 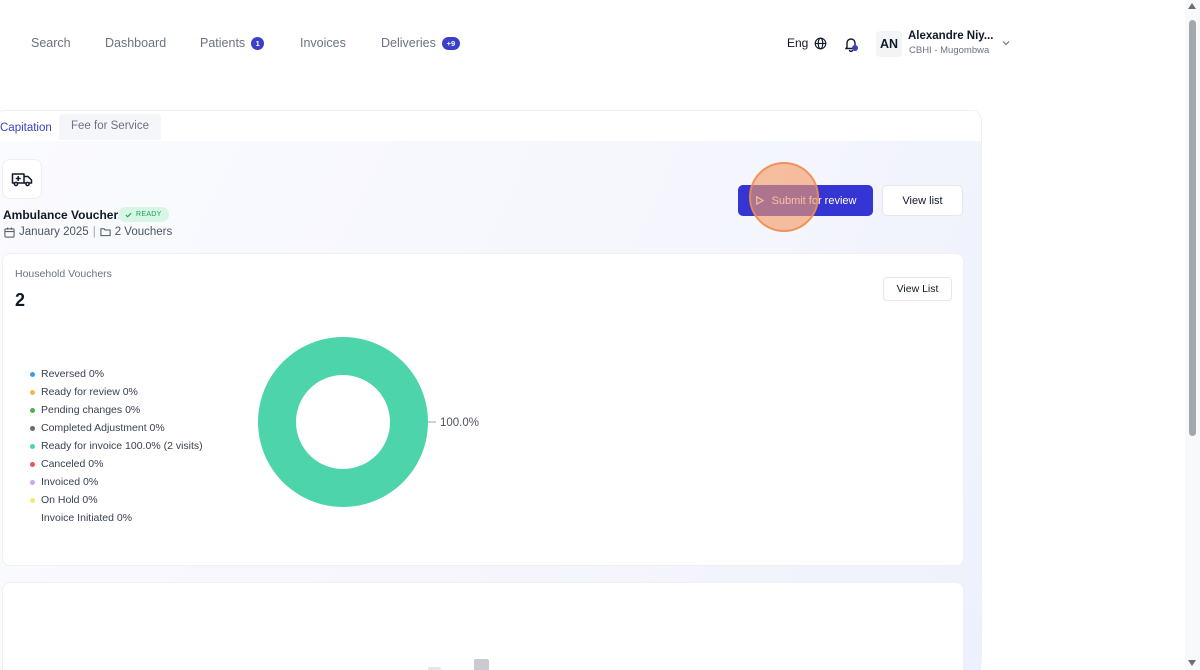 What do you see at coordinates (223, 43) in the screenshot?
I see `nav-patients-label: Patients` at bounding box center [223, 43].